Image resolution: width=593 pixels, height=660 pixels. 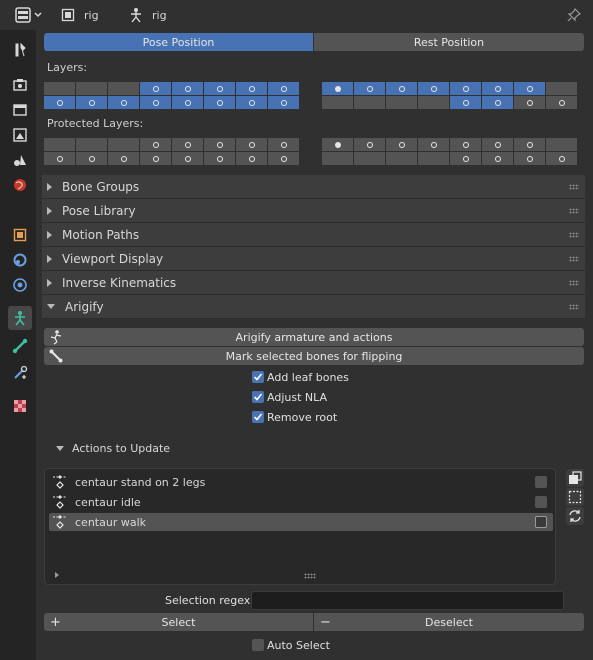 I want to click on subpanel-bone-groups: Bone Groups, so click(x=313, y=187).